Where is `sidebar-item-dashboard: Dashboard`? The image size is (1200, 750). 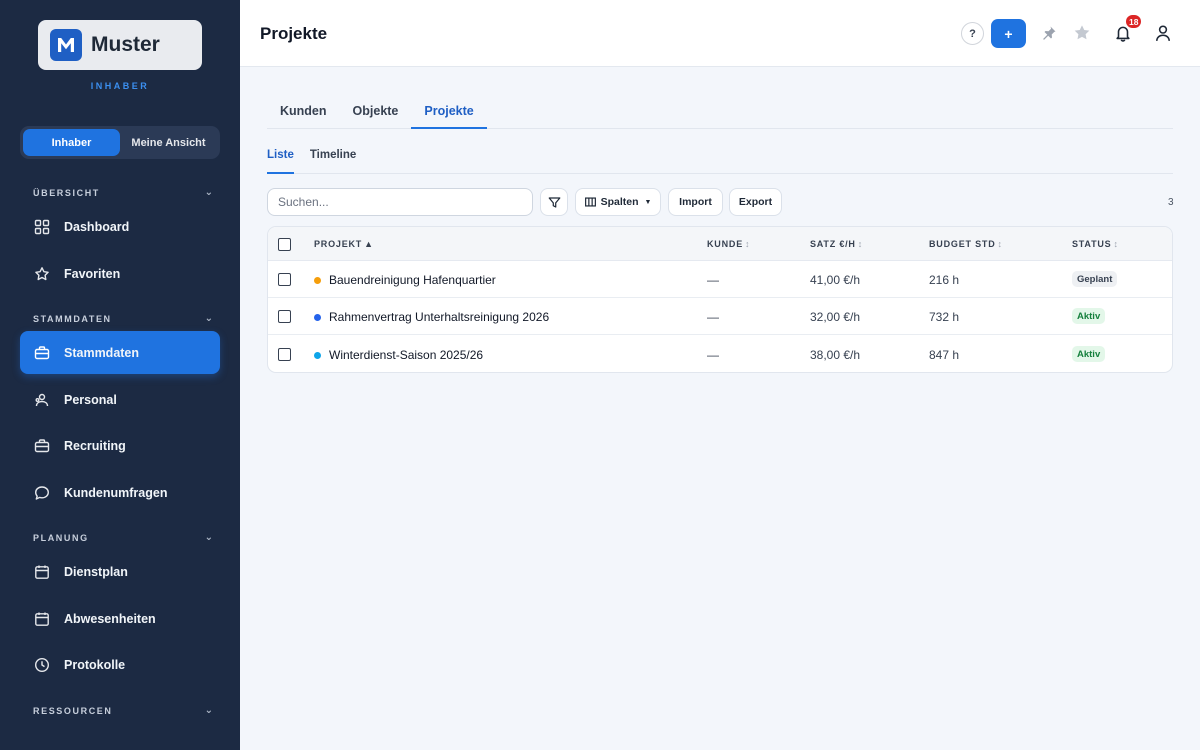
sidebar-item-dashboard: Dashboard is located at coordinates (120, 226).